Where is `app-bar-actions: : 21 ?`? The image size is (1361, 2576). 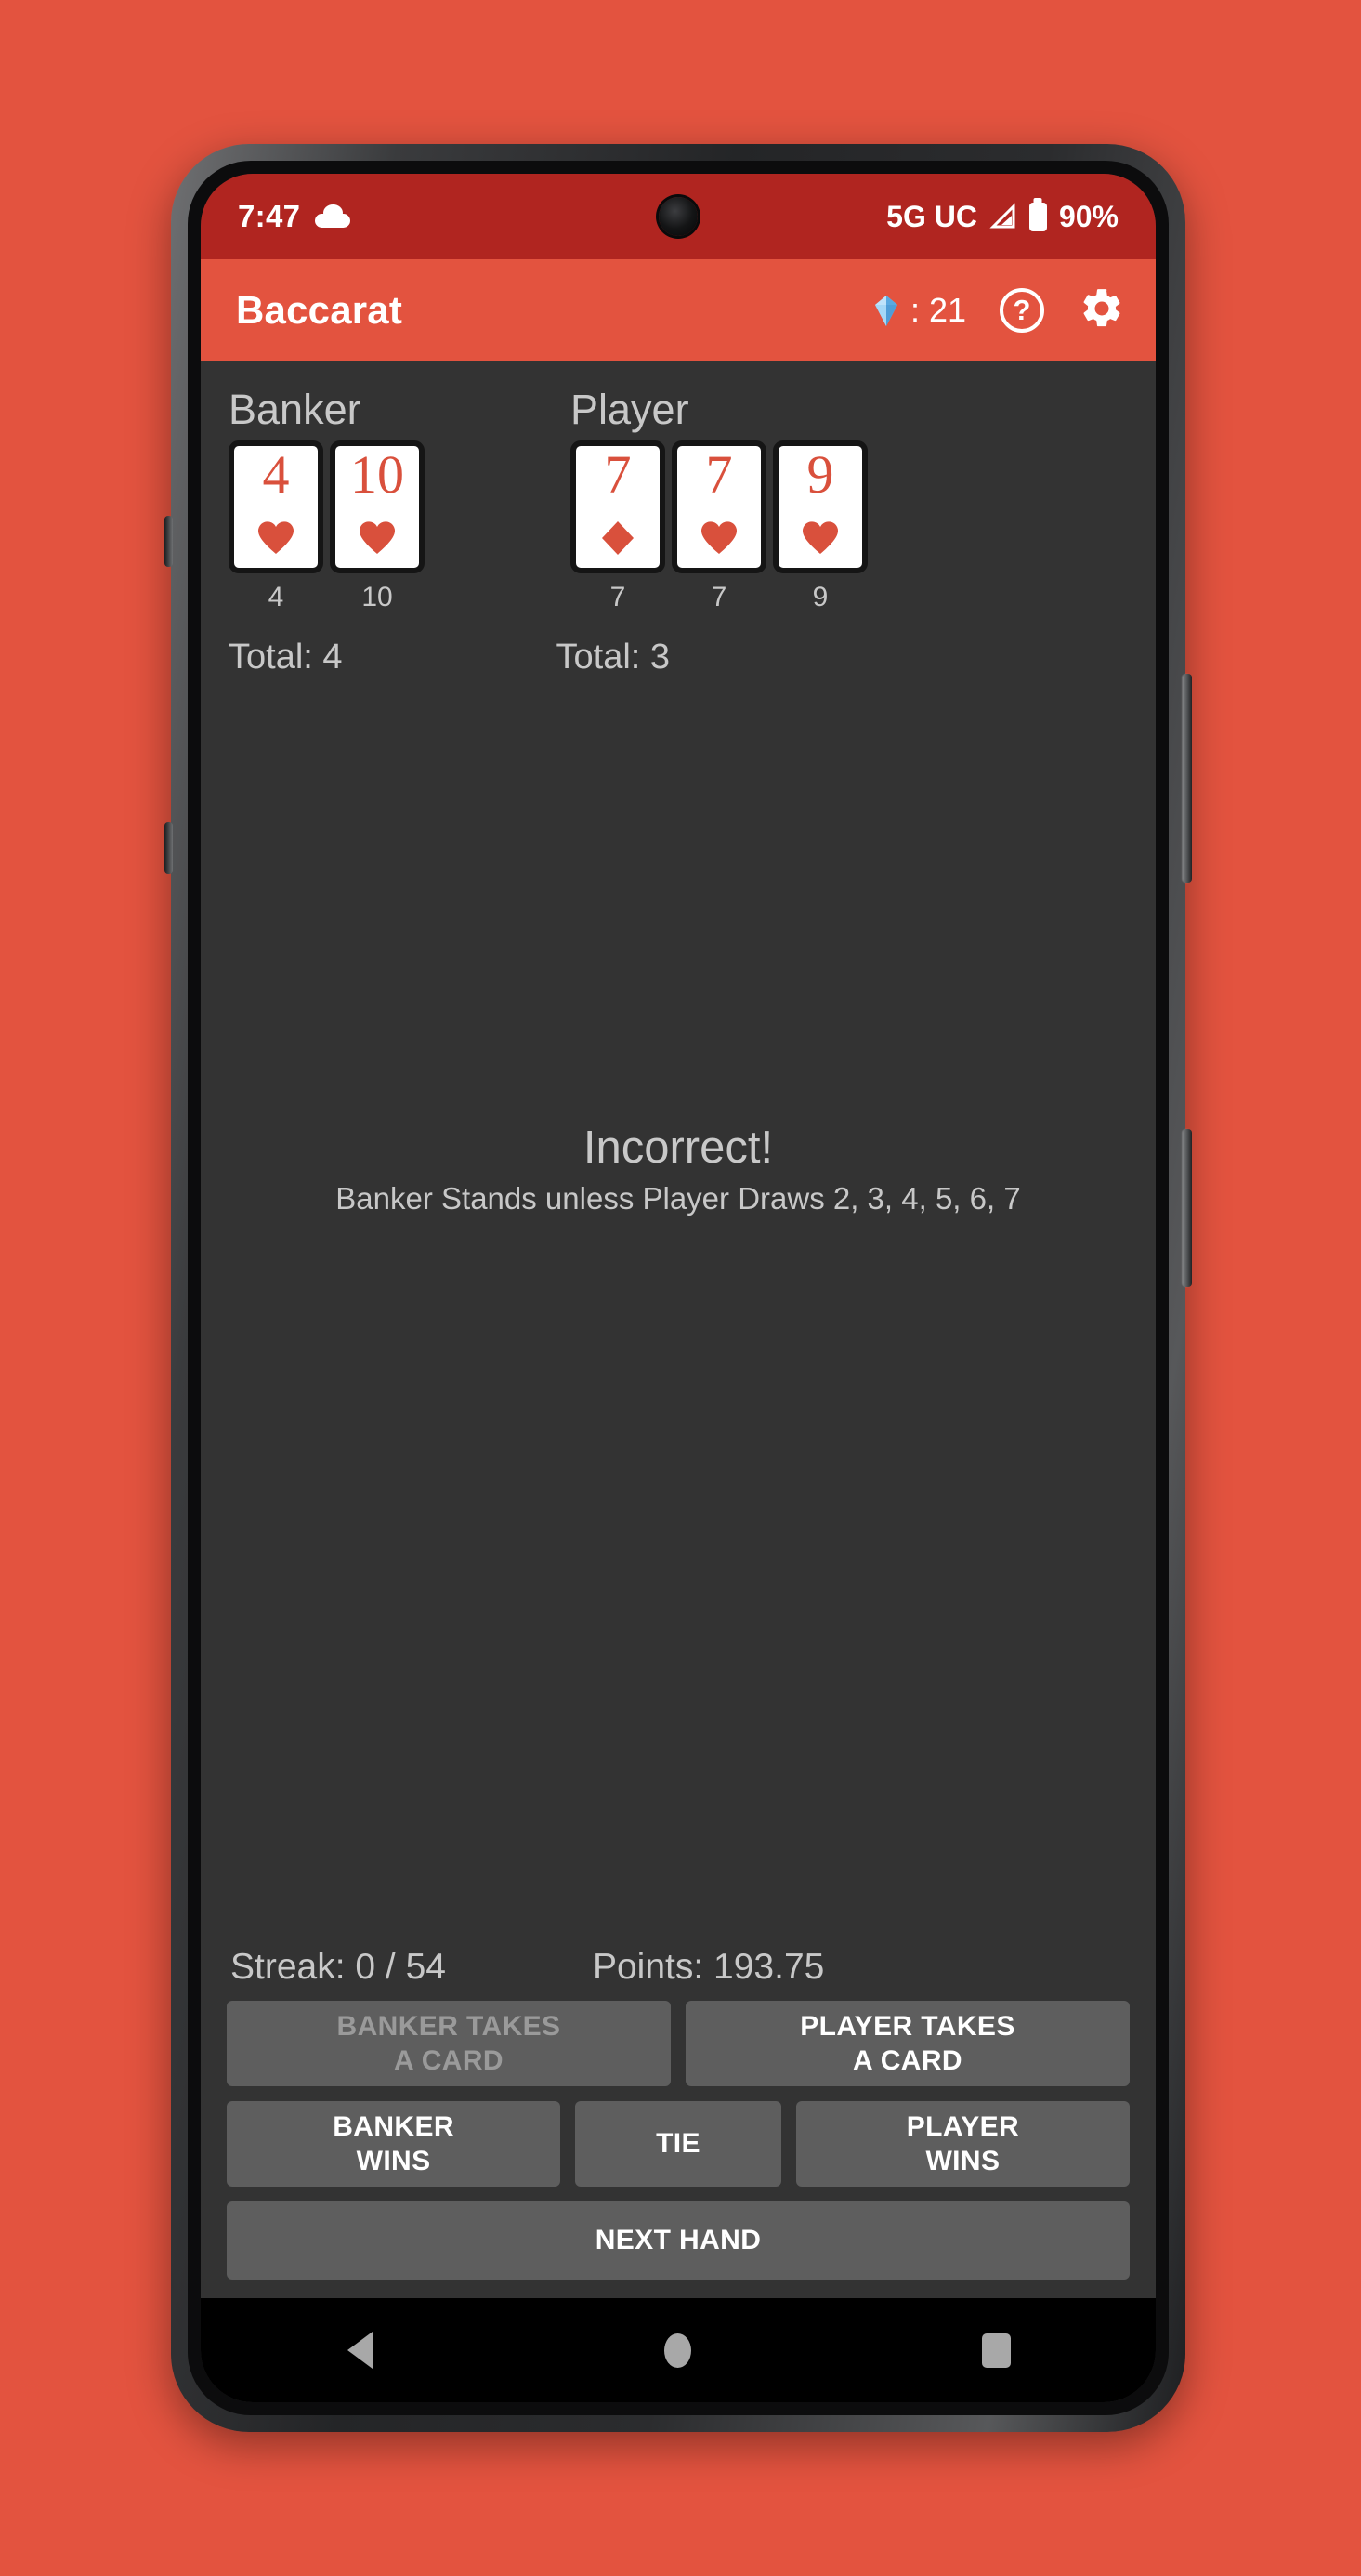 app-bar-actions: : 21 ? is located at coordinates (997, 310).